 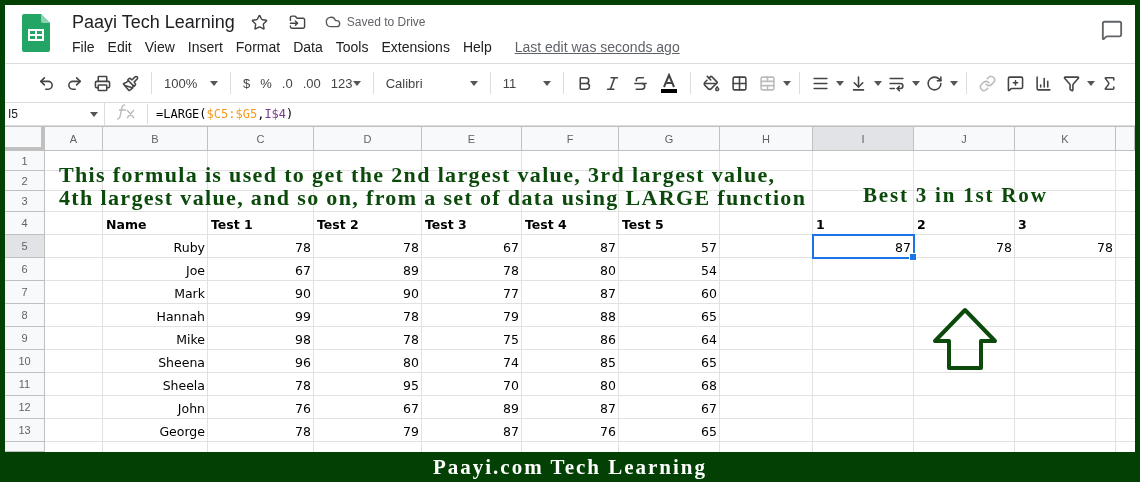 I want to click on menu-item: Format, so click(x=261, y=47).